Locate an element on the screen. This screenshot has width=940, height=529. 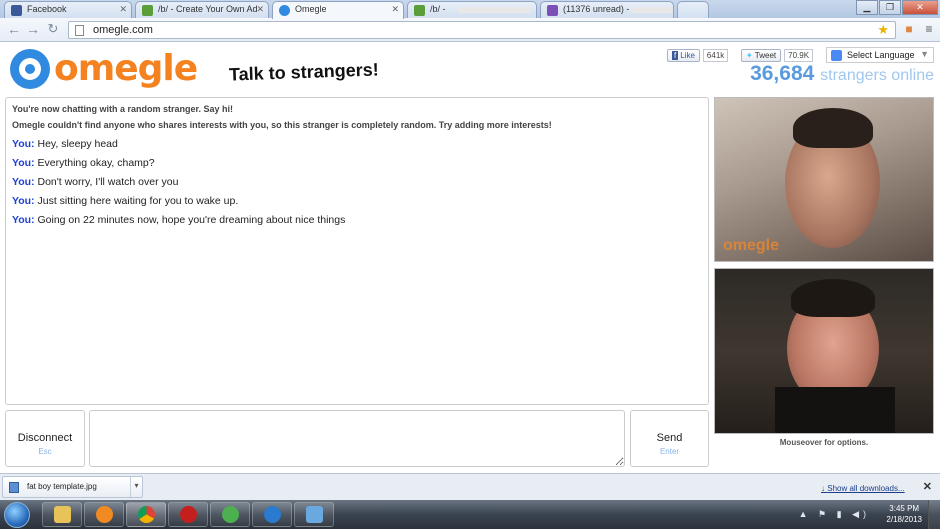
media-player-icon is located at coordinates (104, 514).